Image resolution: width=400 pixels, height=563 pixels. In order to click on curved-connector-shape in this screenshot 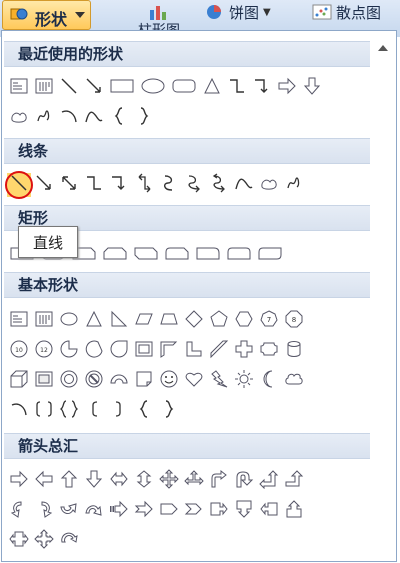, I will do `click(169, 183)`.